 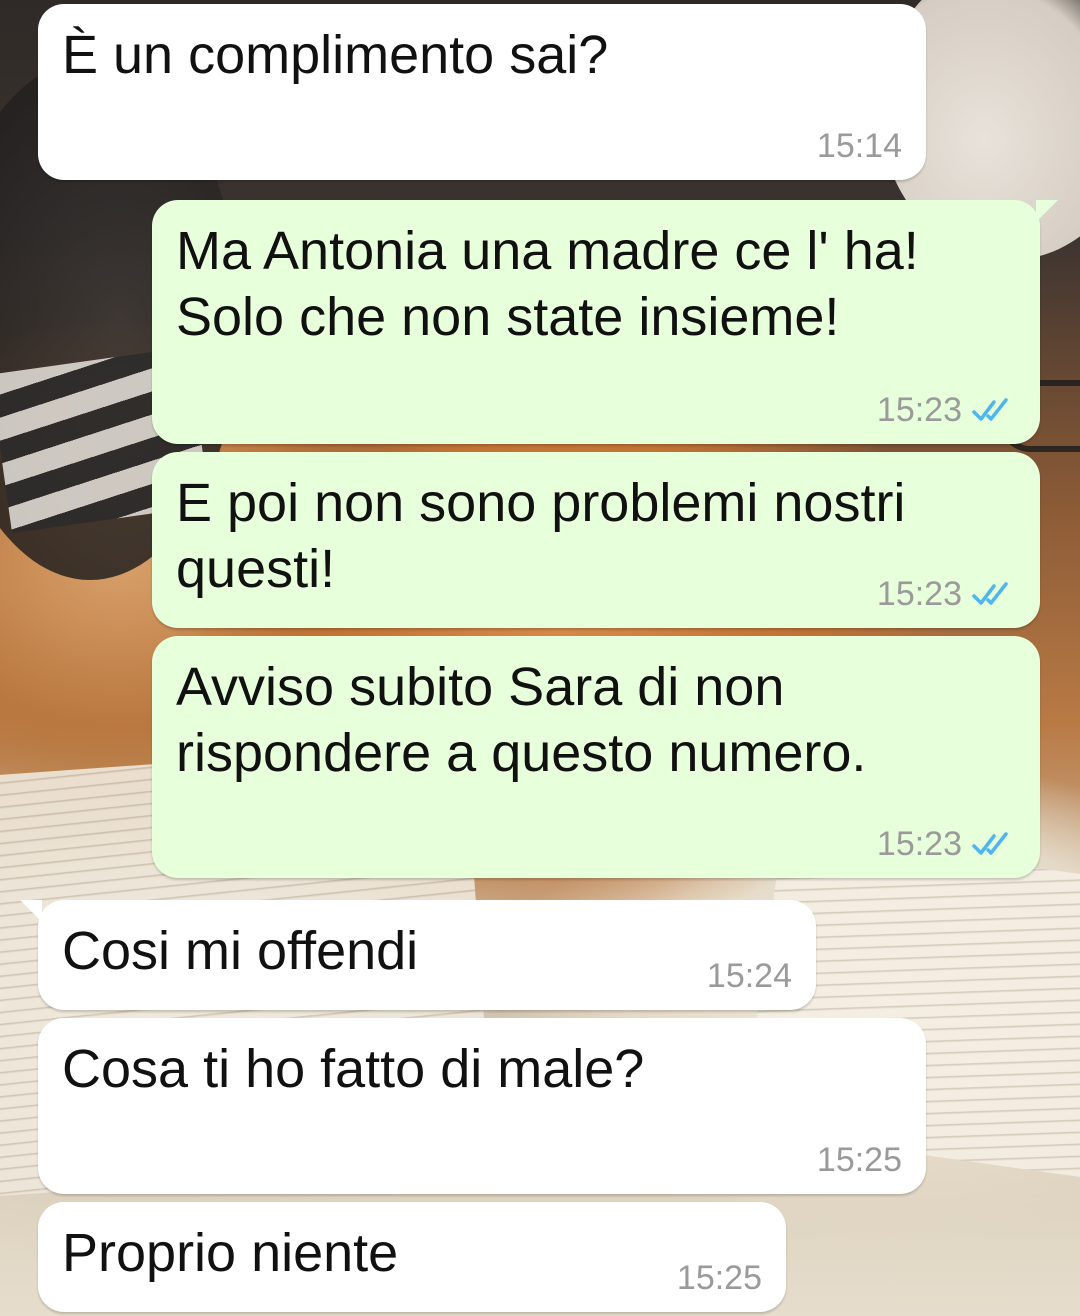 What do you see at coordinates (482, 92) in the screenshot?
I see `message-bubble-incoming: È un complimento sai? 15:14` at bounding box center [482, 92].